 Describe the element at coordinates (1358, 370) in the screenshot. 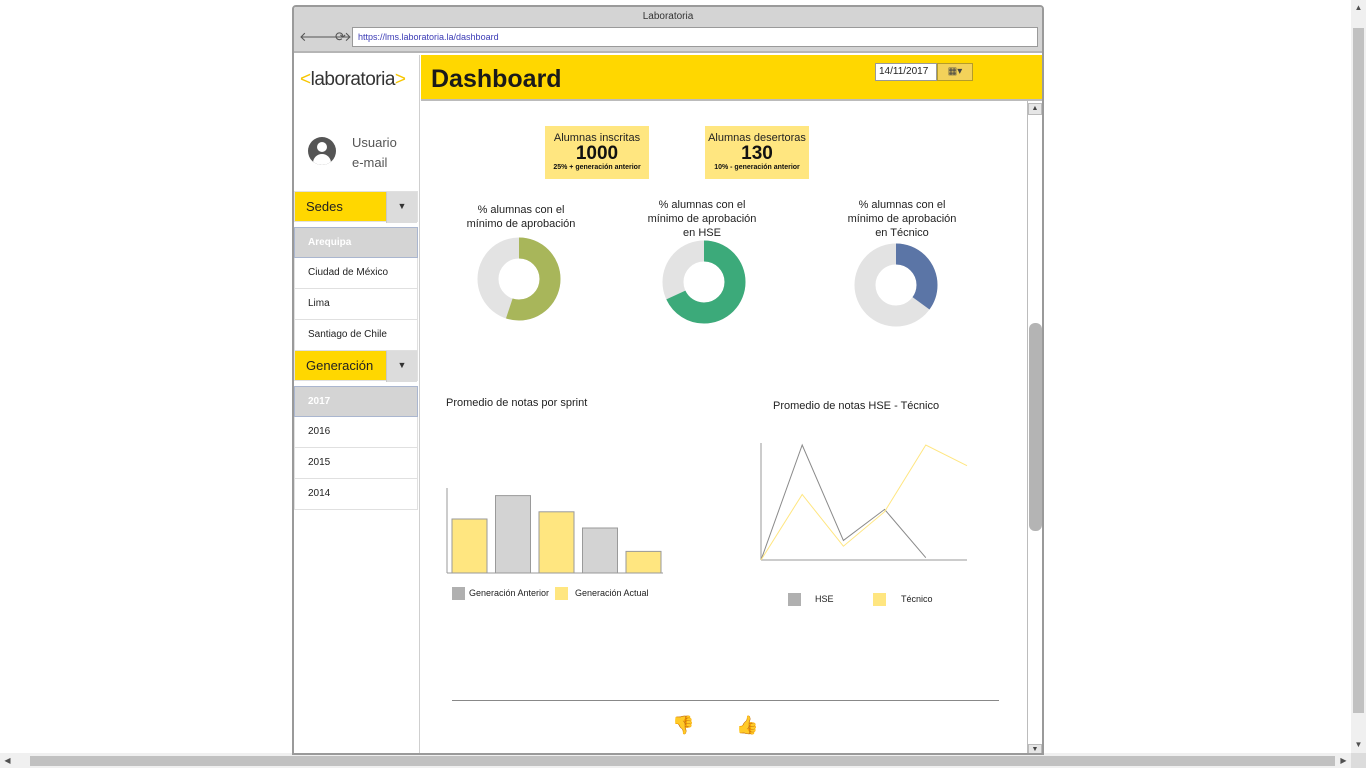

I see `page-vertical-scroll-thumb` at that location.